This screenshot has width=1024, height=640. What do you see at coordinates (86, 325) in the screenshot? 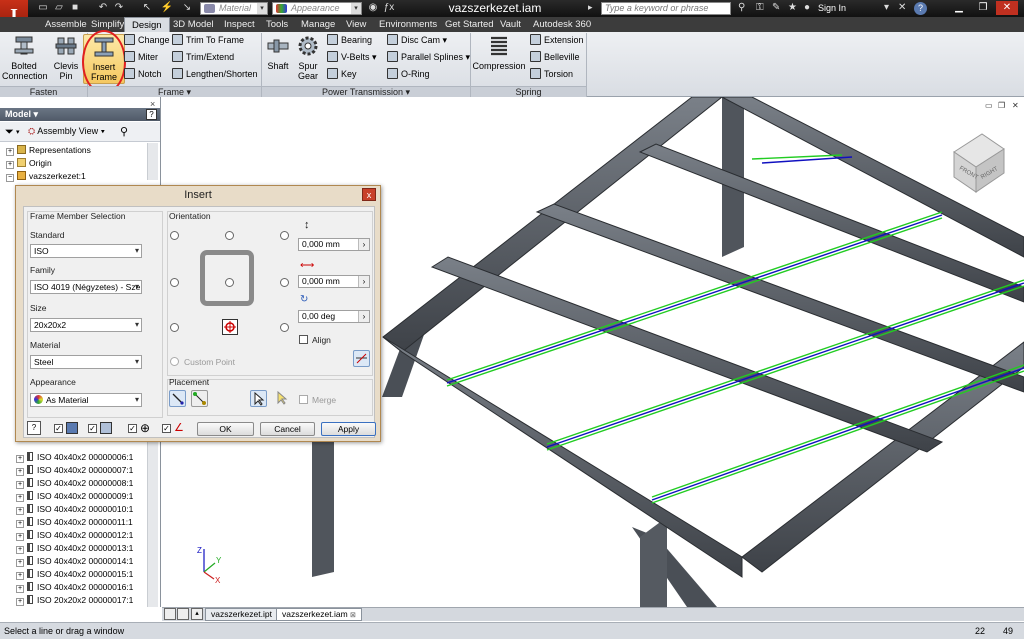
I see `size-select: 20x20x2 ▾` at bounding box center [86, 325].